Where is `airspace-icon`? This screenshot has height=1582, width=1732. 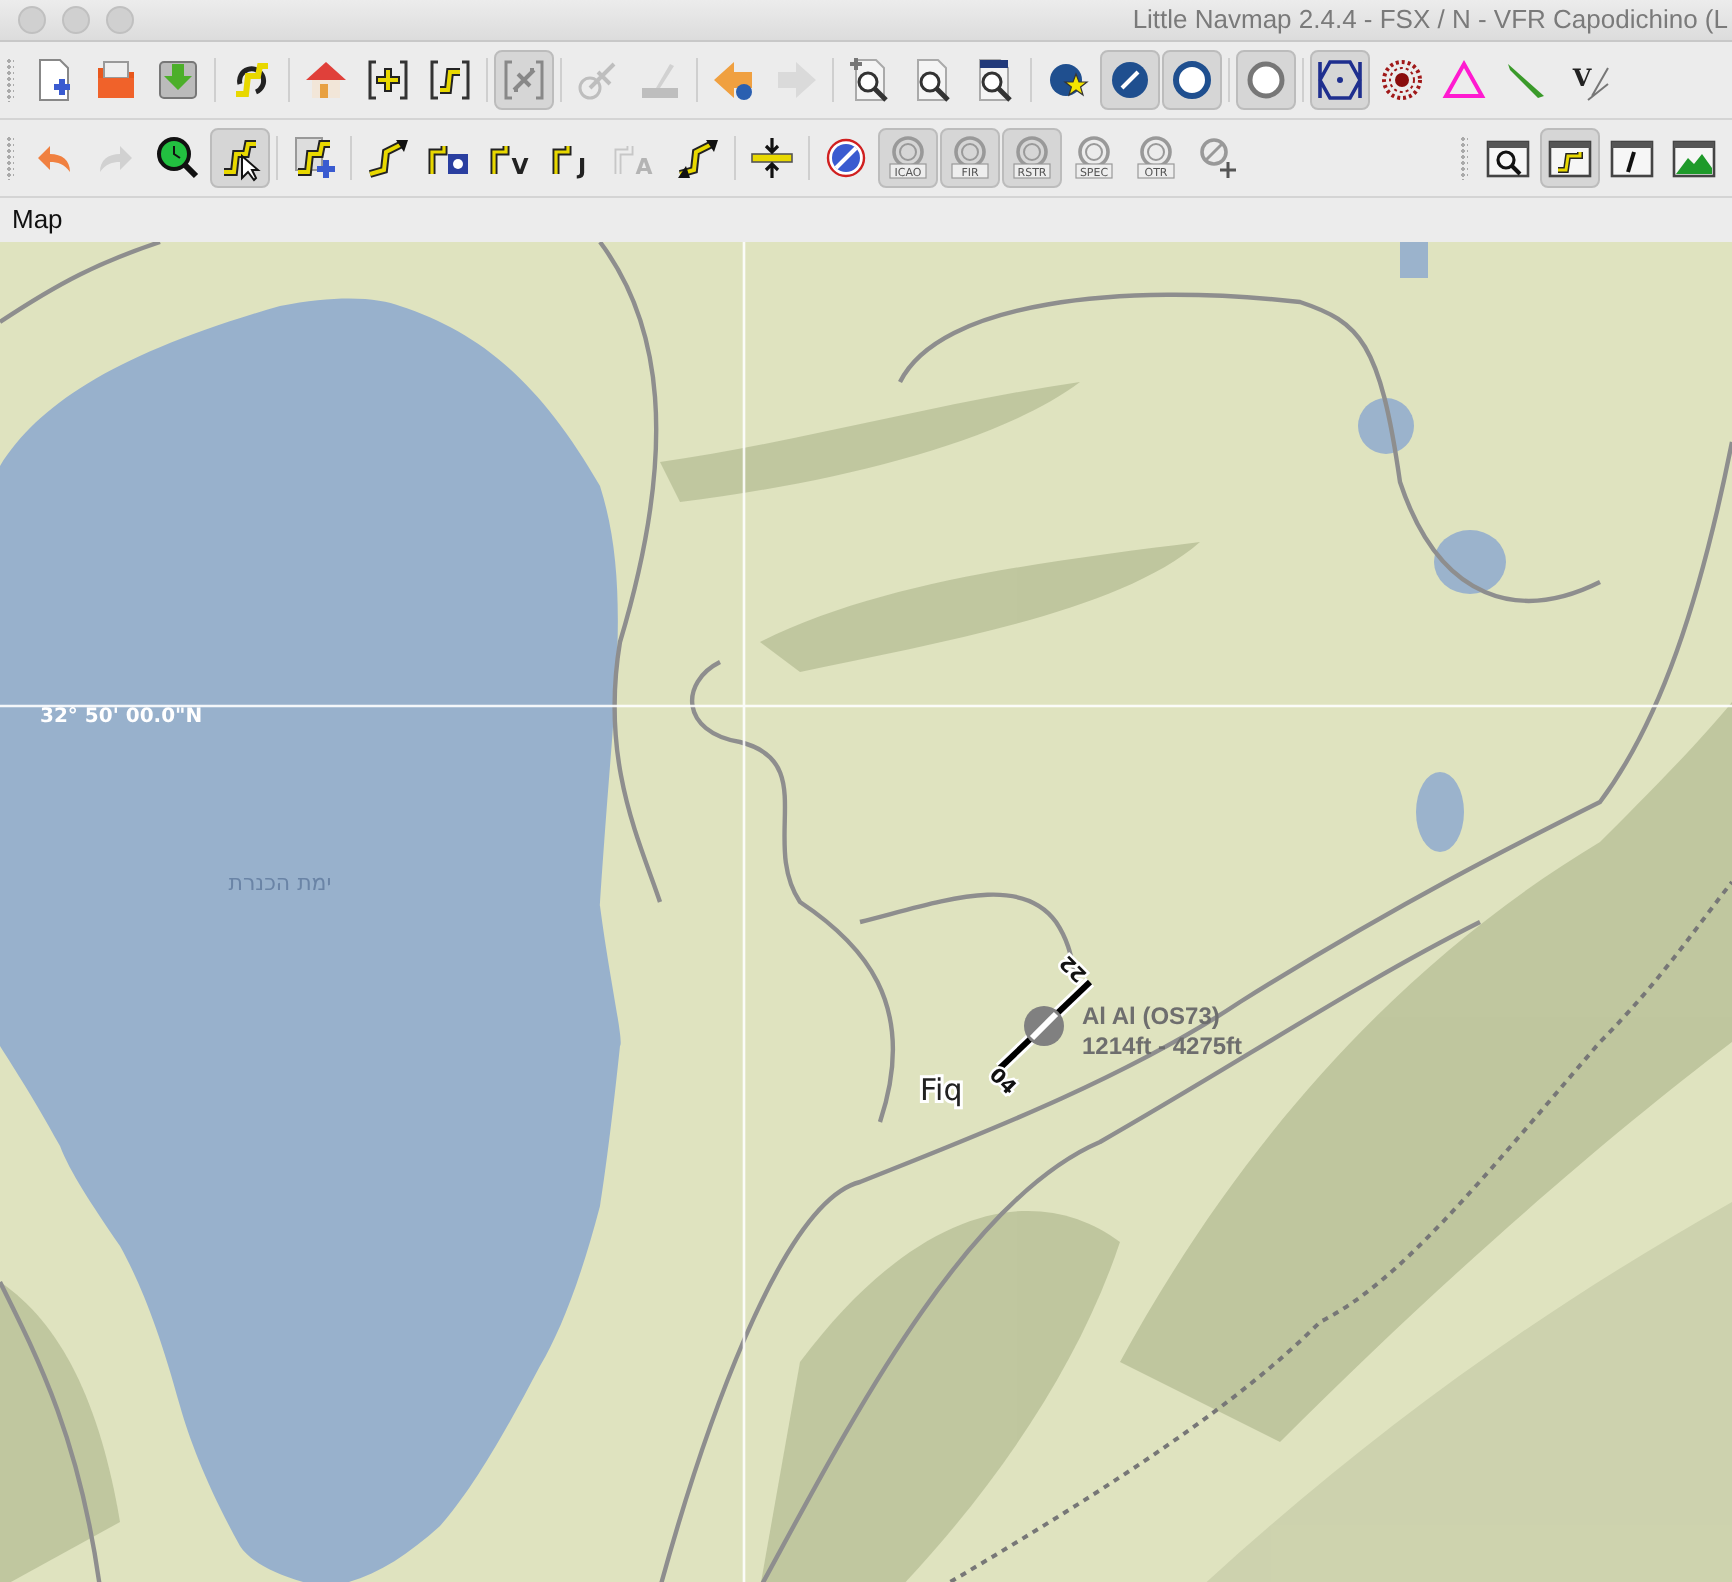 airspace-icon is located at coordinates (846, 157).